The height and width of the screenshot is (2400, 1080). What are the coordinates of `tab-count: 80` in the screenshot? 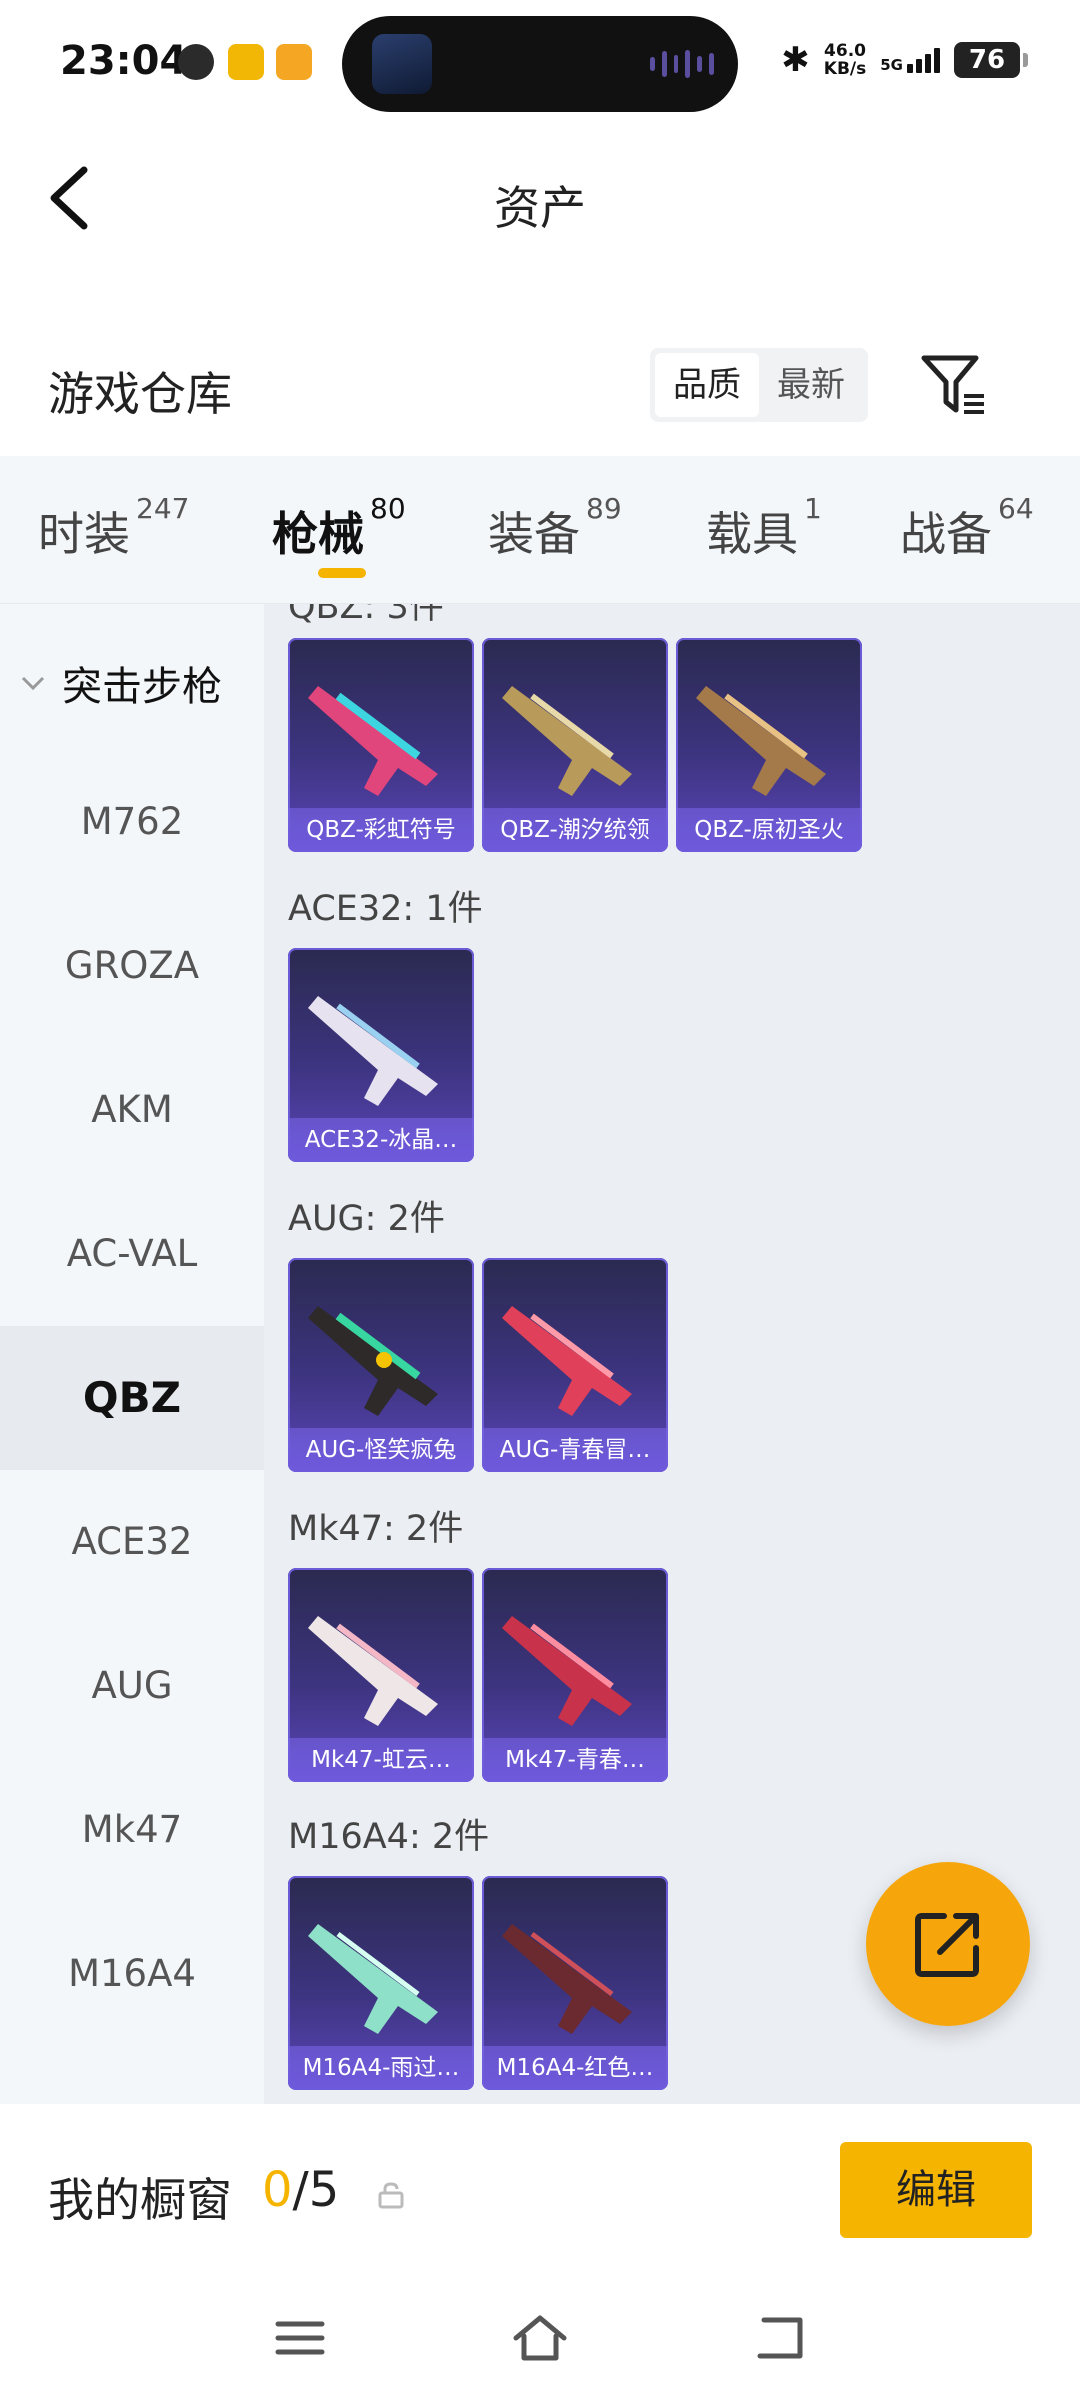 It's located at (388, 508).